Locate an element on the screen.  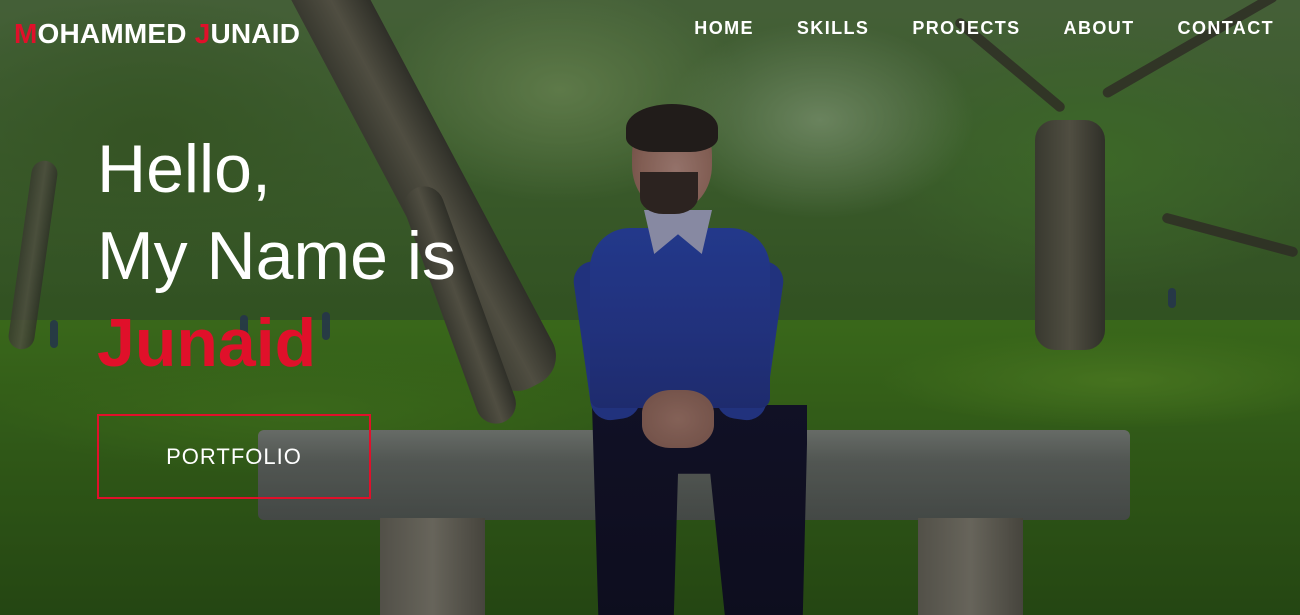
nav-menu: HOME SKILLS PROJECTS ABOUT CONTACT is located at coordinates (962, 28).